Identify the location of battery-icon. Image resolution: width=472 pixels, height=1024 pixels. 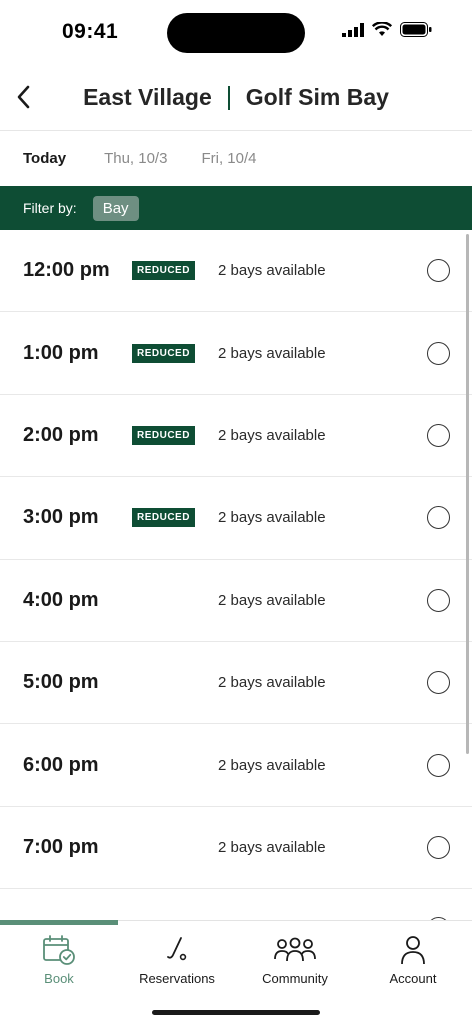
(416, 29).